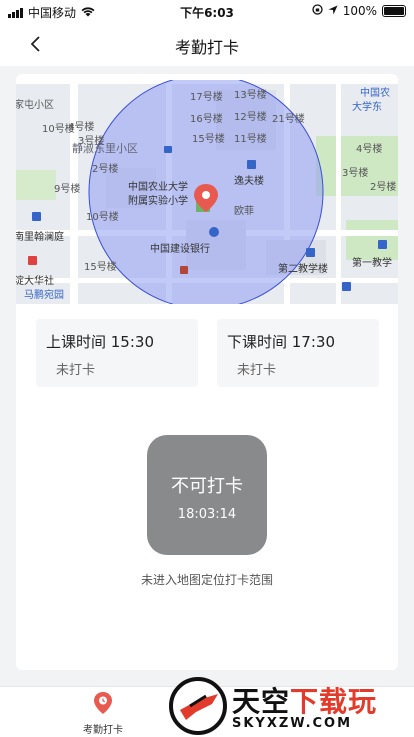  What do you see at coordinates (44, 294) in the screenshot?
I see `map-label: 马鹏宛园` at bounding box center [44, 294].